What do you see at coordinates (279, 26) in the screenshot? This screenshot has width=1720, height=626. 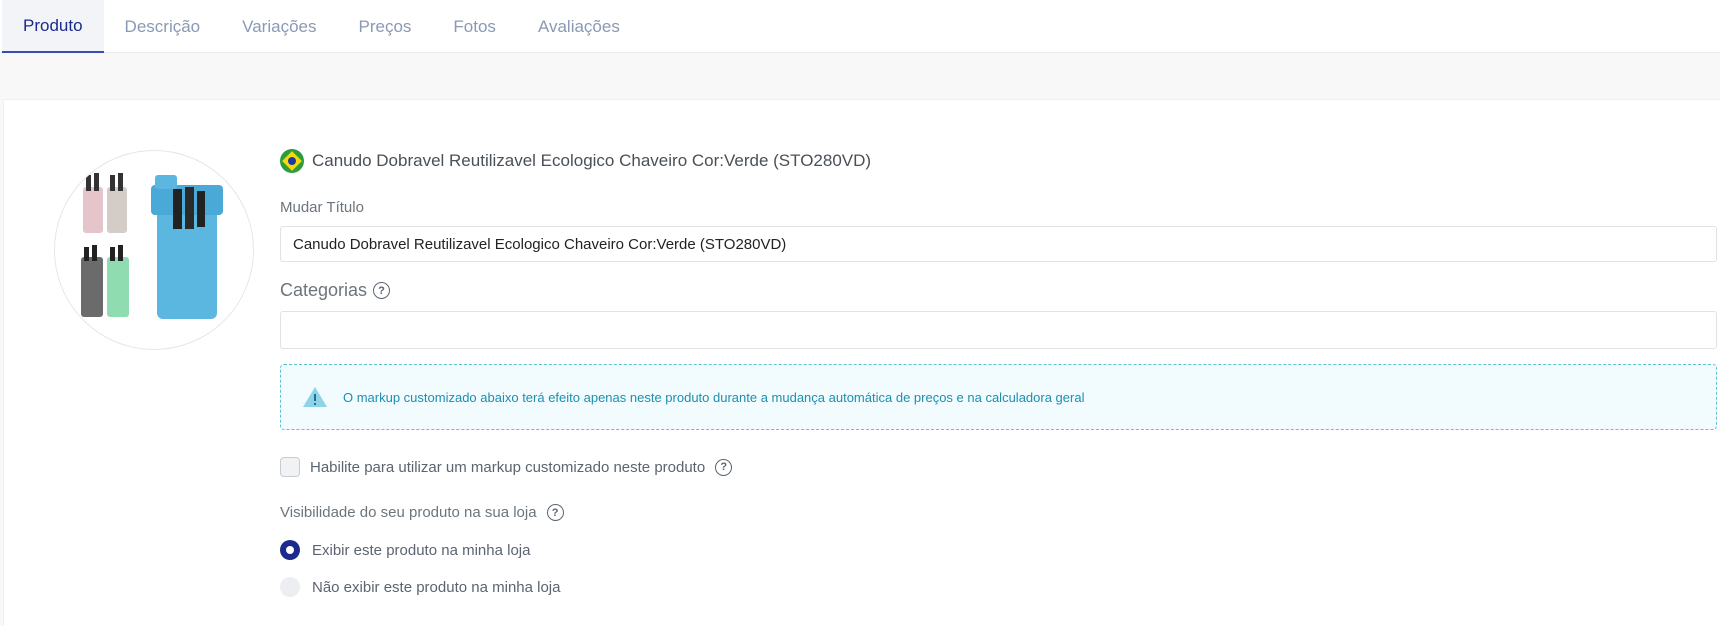 I see `tab-variacoes: Variações` at bounding box center [279, 26].